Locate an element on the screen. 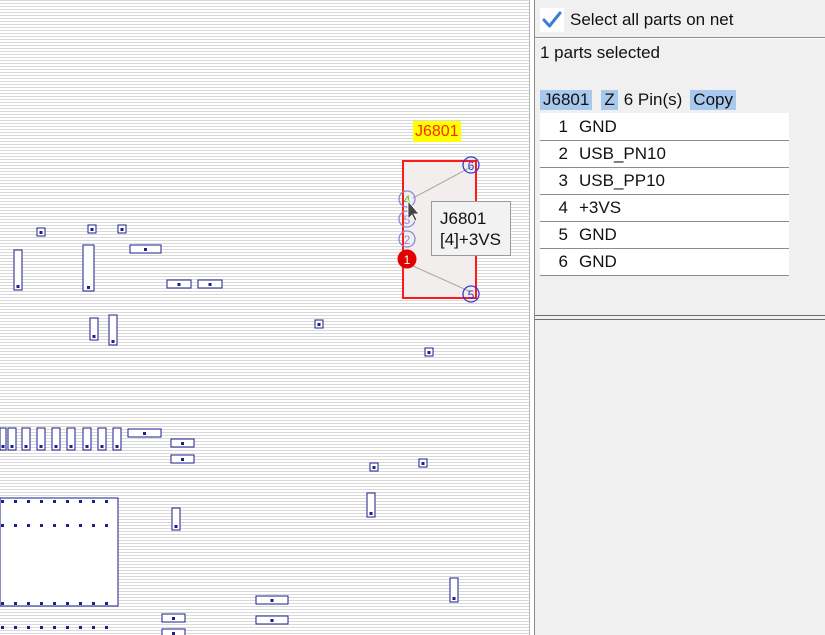  pin-row: 5 GND is located at coordinates (664, 235).